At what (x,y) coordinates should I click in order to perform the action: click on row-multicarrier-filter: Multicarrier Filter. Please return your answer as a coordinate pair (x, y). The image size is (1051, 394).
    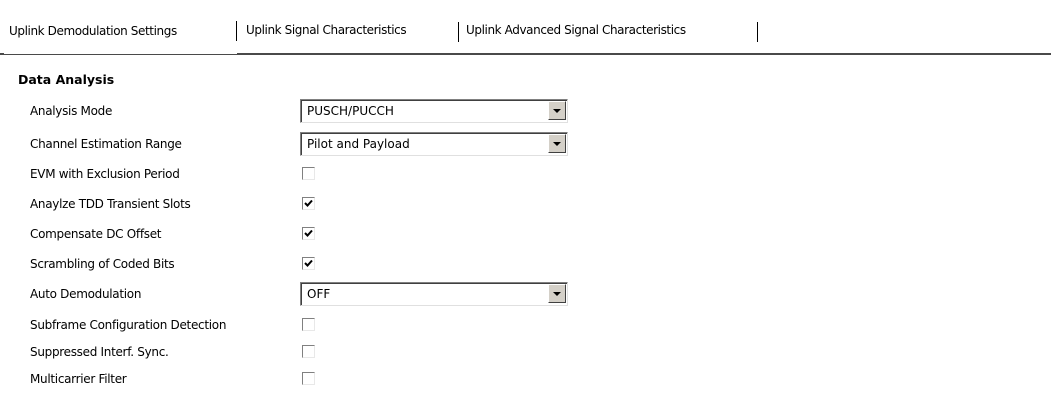
    Looking at the image, I should click on (525, 379).